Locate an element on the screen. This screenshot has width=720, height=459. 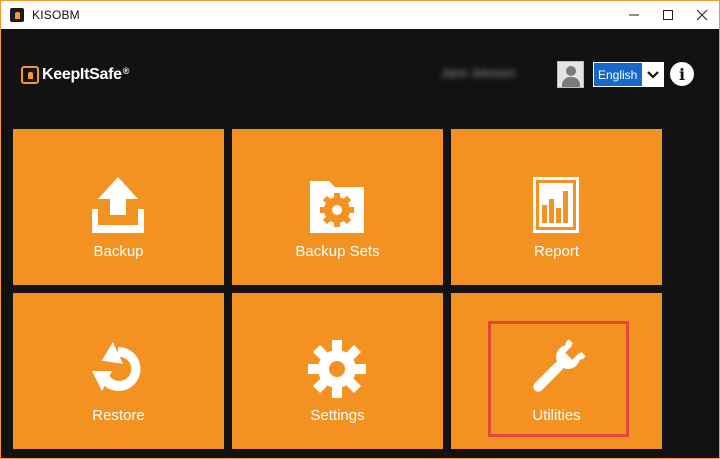
upload-icon is located at coordinates (118, 205).